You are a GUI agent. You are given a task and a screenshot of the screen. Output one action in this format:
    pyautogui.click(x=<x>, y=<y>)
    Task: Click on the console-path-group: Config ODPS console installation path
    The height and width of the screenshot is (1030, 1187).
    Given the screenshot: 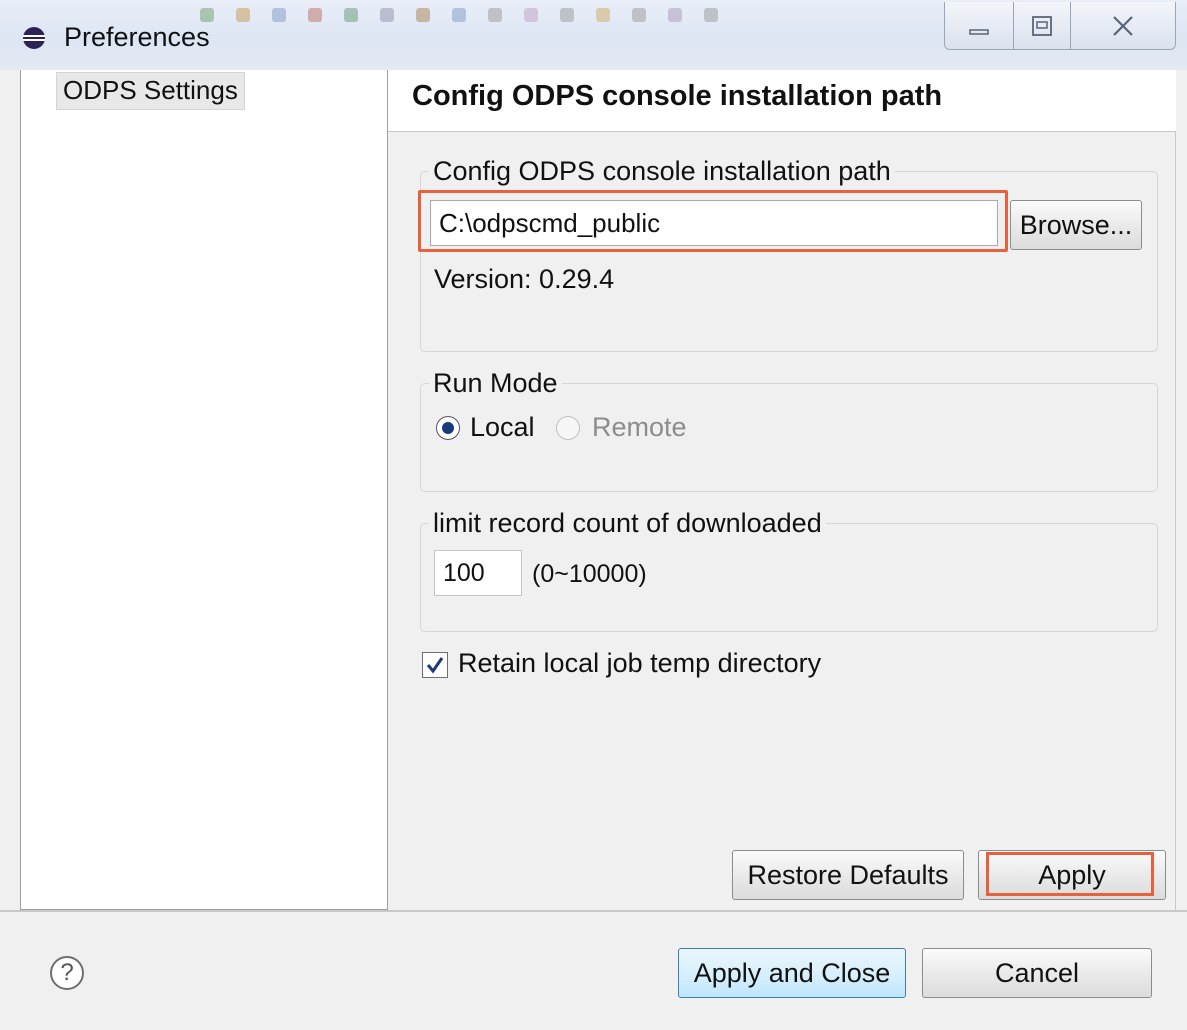 What is the action you would take?
    pyautogui.click(x=789, y=254)
    